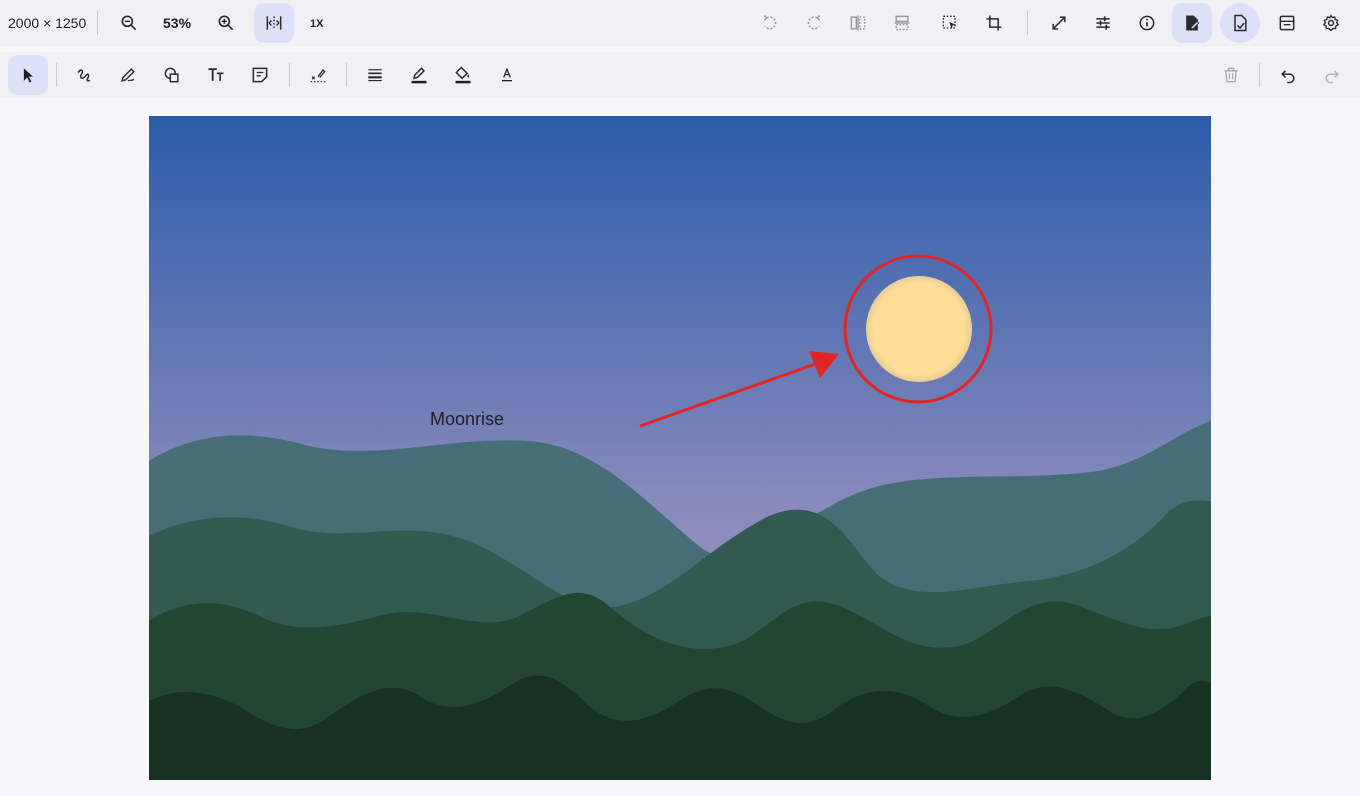  I want to click on rotate-left-icon, so click(770, 22).